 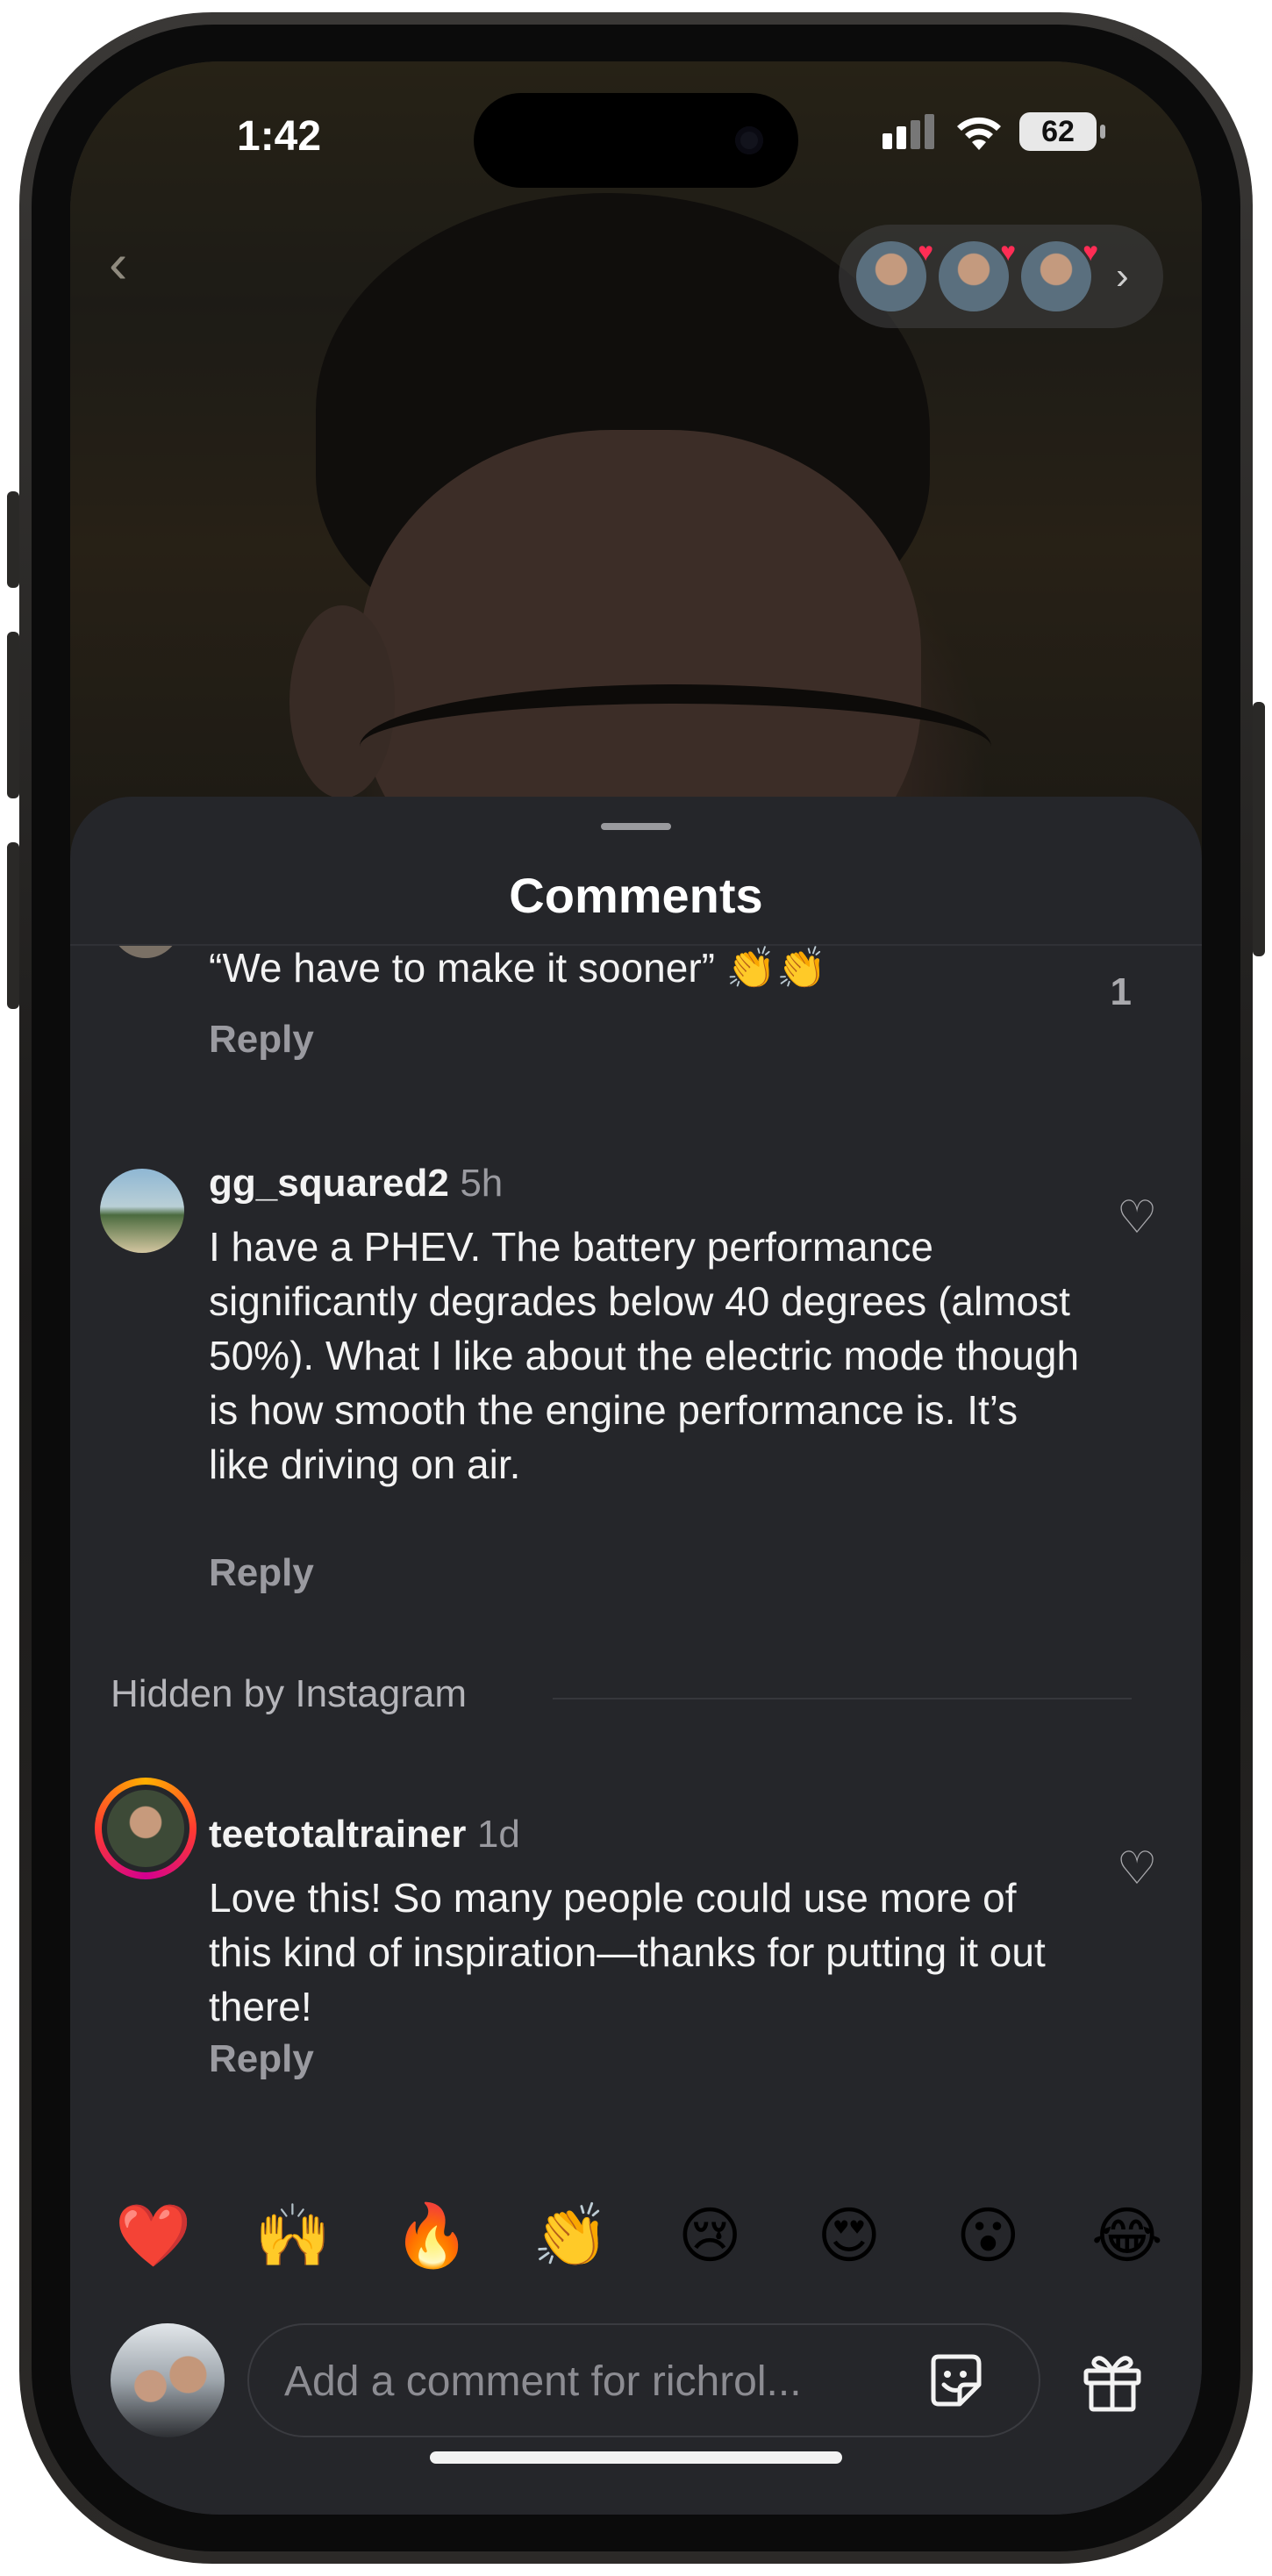 What do you see at coordinates (13, 925) in the screenshot?
I see `volume-down-button` at bounding box center [13, 925].